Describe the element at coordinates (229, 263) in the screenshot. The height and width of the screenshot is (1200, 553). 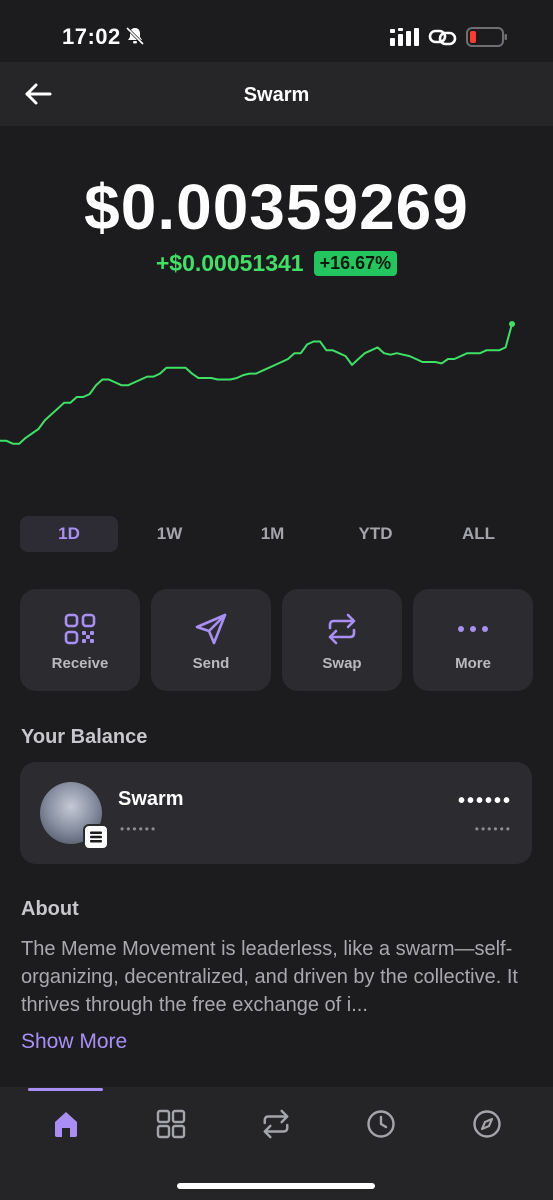
I see `price-change-amount: +$0.00051341` at that location.